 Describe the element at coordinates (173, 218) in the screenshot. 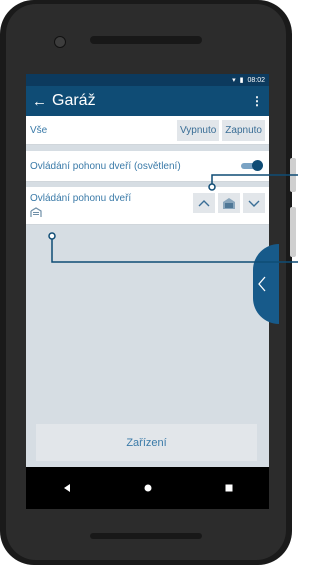

I see `callout-lines` at that location.